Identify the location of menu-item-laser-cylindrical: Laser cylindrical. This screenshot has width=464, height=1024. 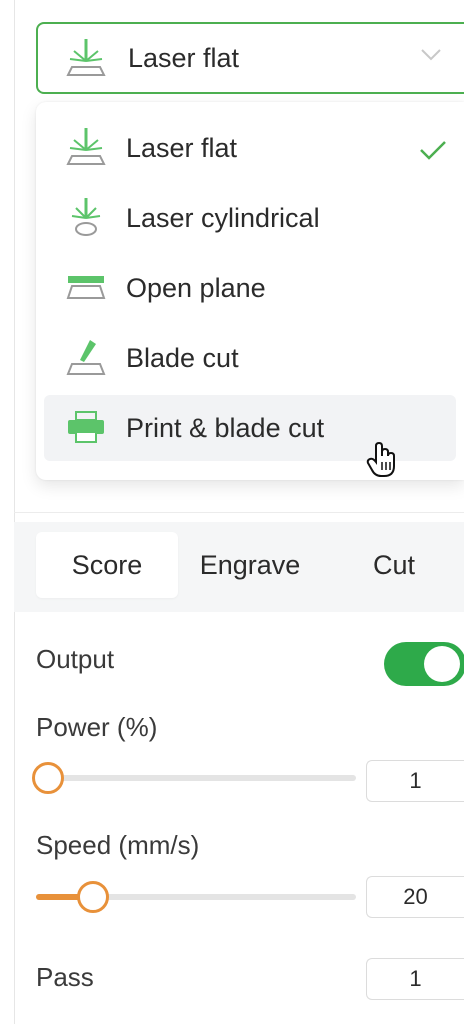
(250, 218).